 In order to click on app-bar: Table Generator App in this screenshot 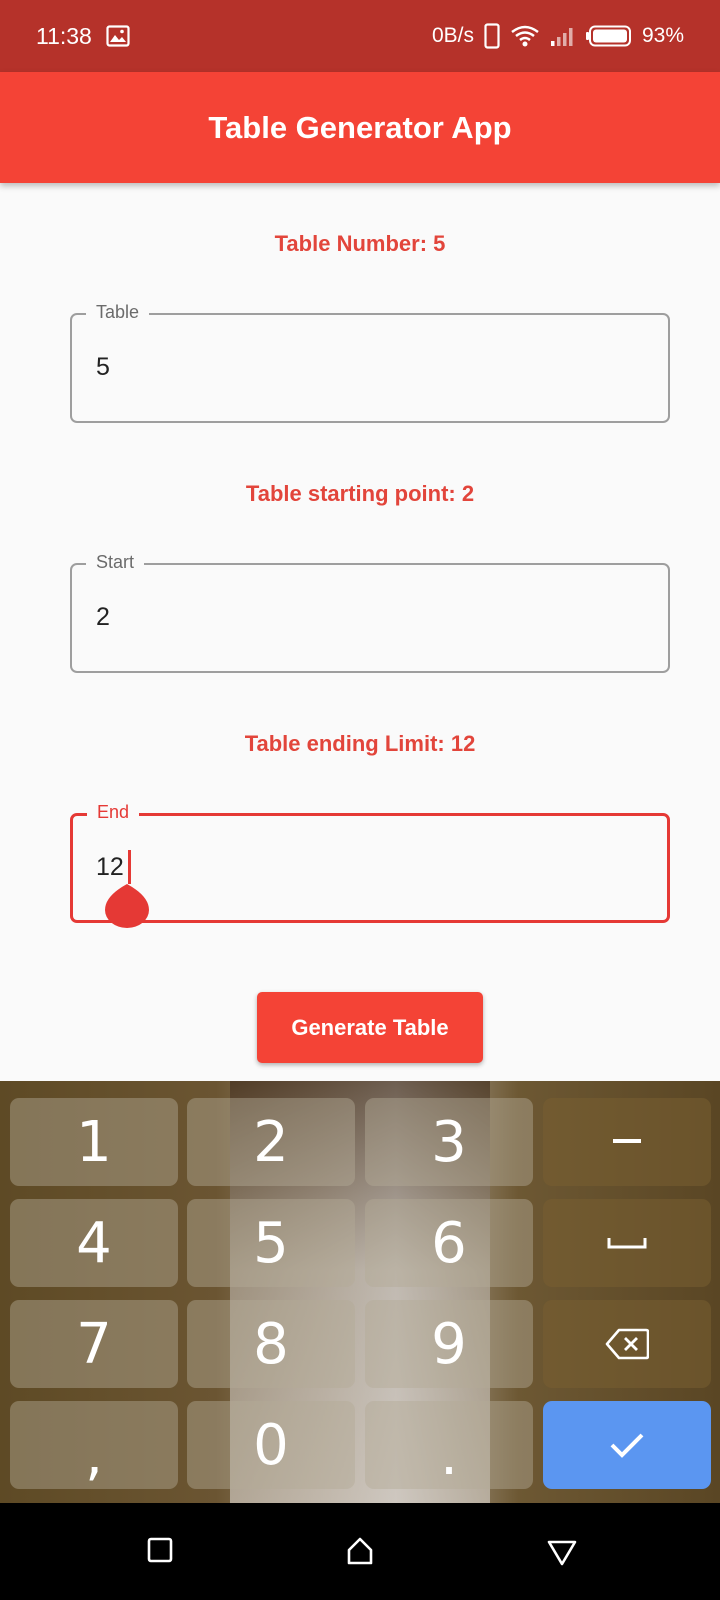, I will do `click(360, 127)`.